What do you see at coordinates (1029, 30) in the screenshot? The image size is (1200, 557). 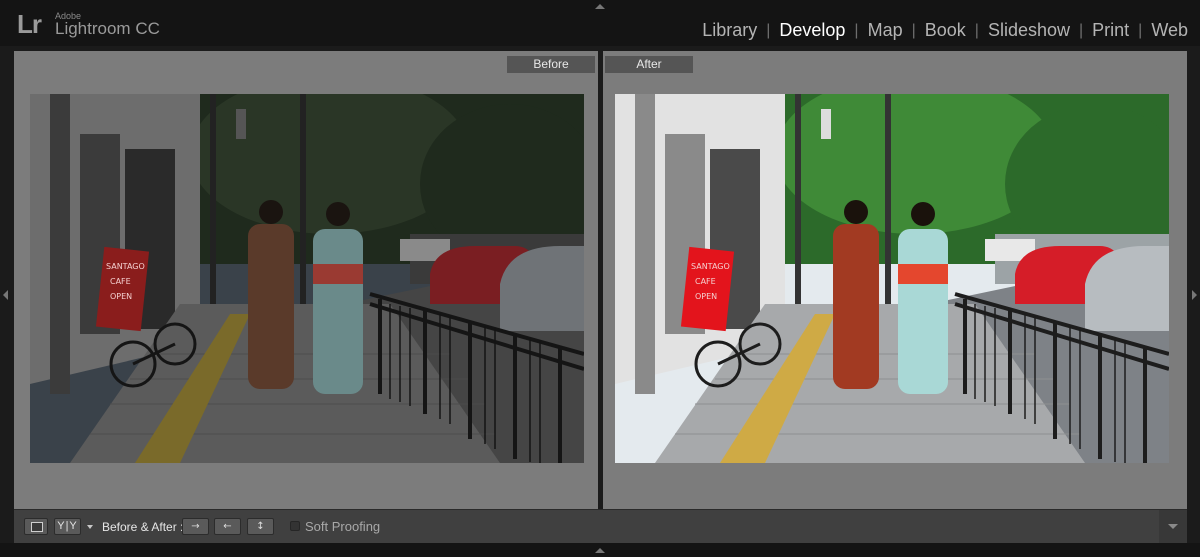 I see `module-slideshow: Slideshow` at bounding box center [1029, 30].